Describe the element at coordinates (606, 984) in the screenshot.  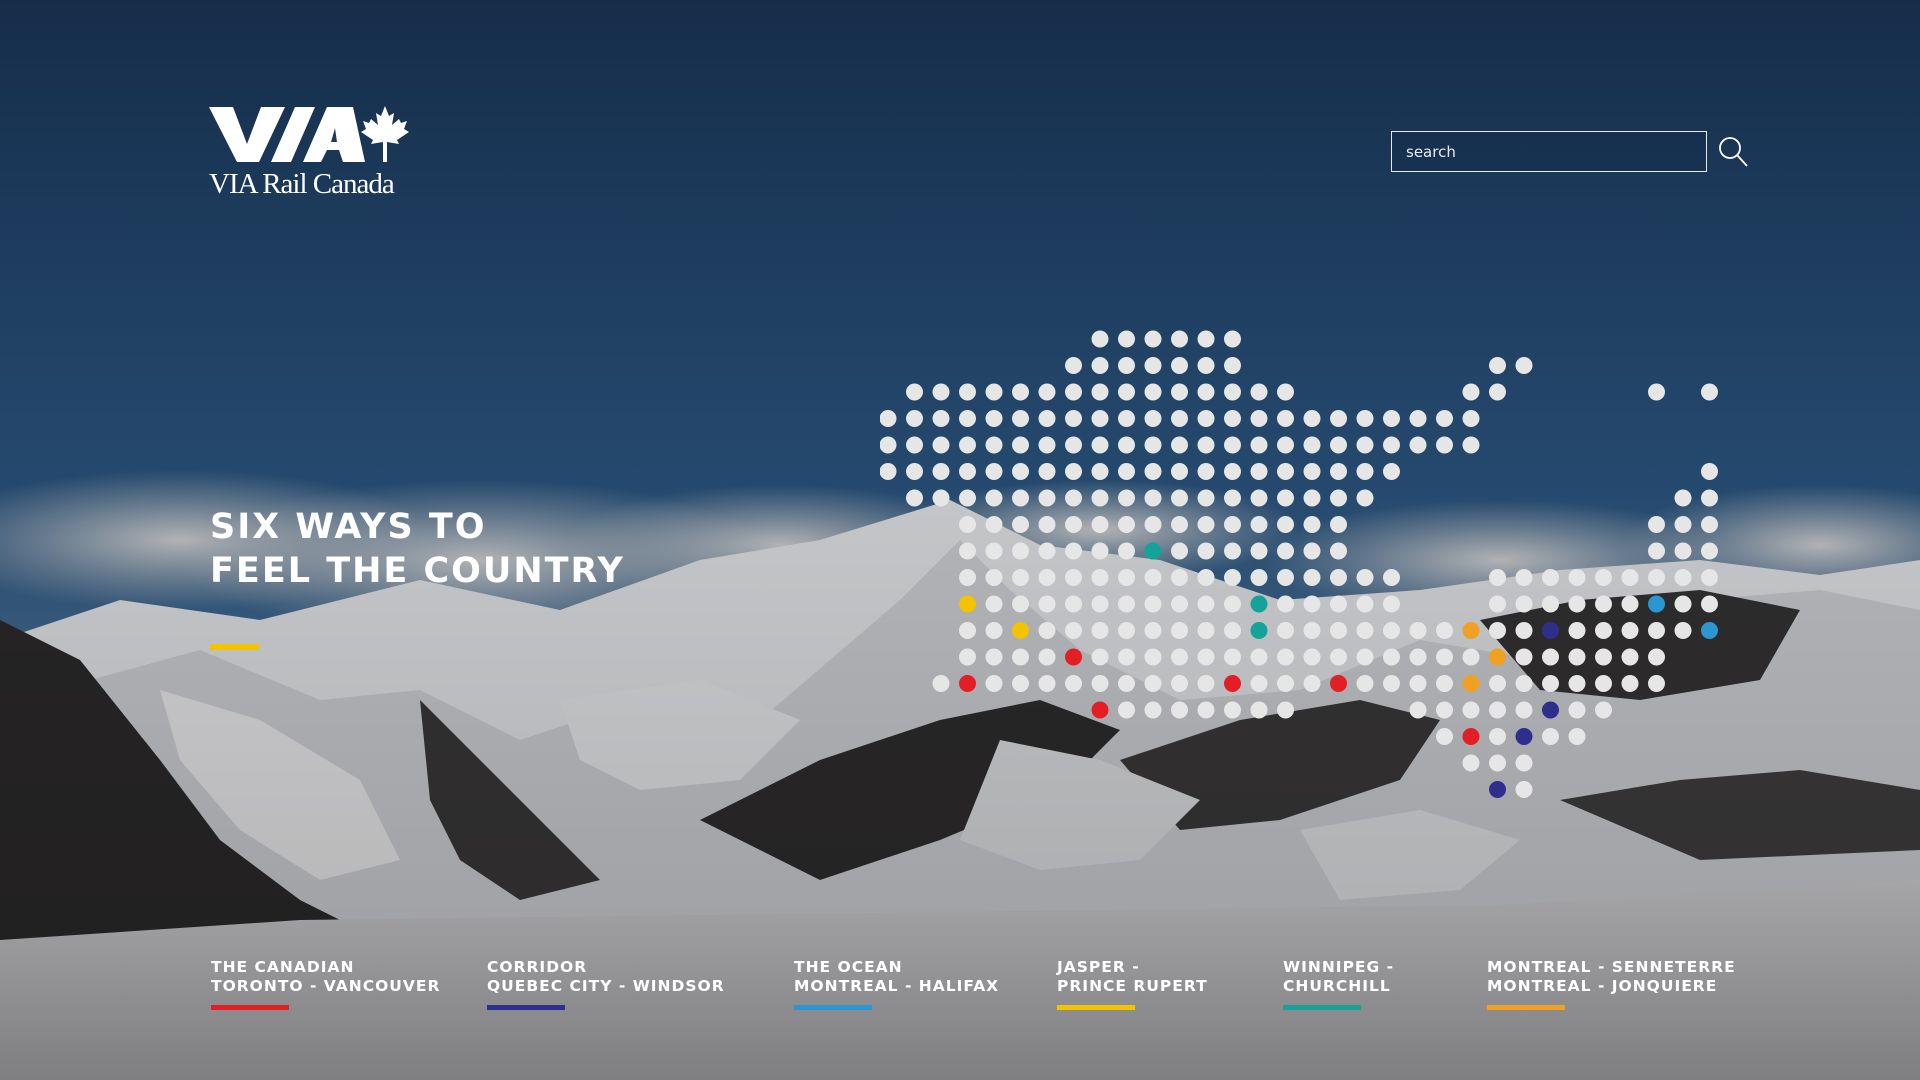
I see `route-corridor: CORRIDOR QUEBEC CITY - WINDSOR` at that location.